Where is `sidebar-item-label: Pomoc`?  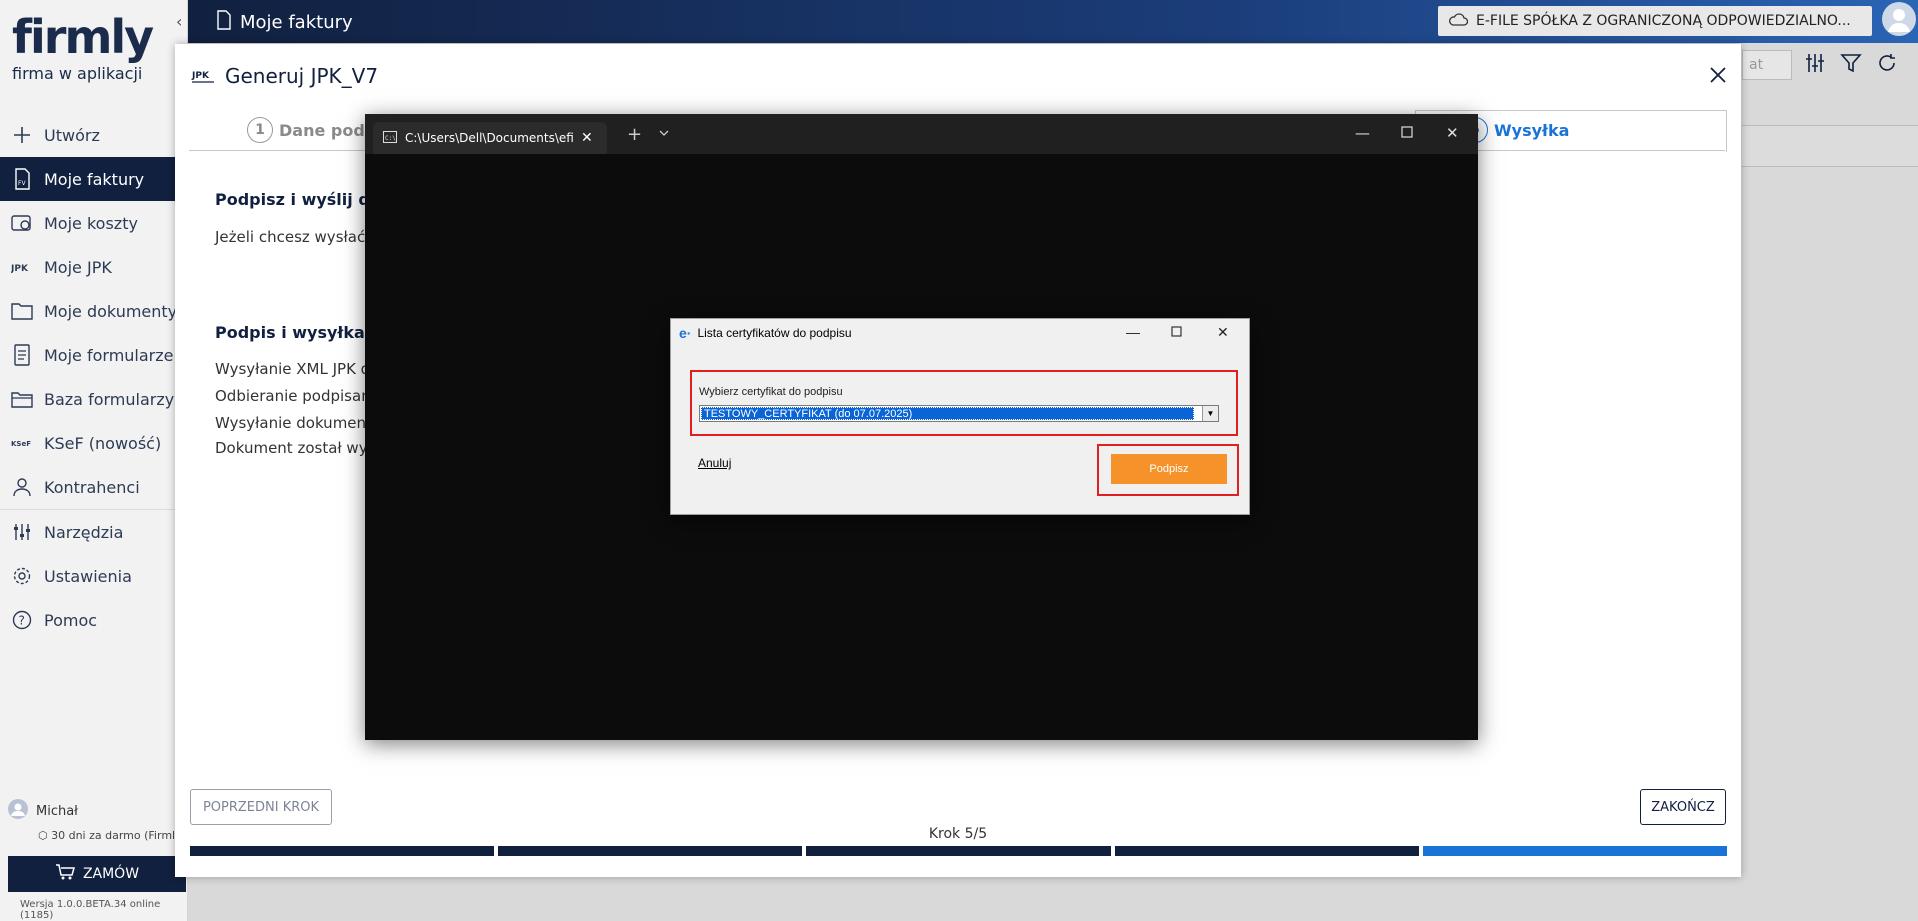
sidebar-item-label: Pomoc is located at coordinates (71, 620).